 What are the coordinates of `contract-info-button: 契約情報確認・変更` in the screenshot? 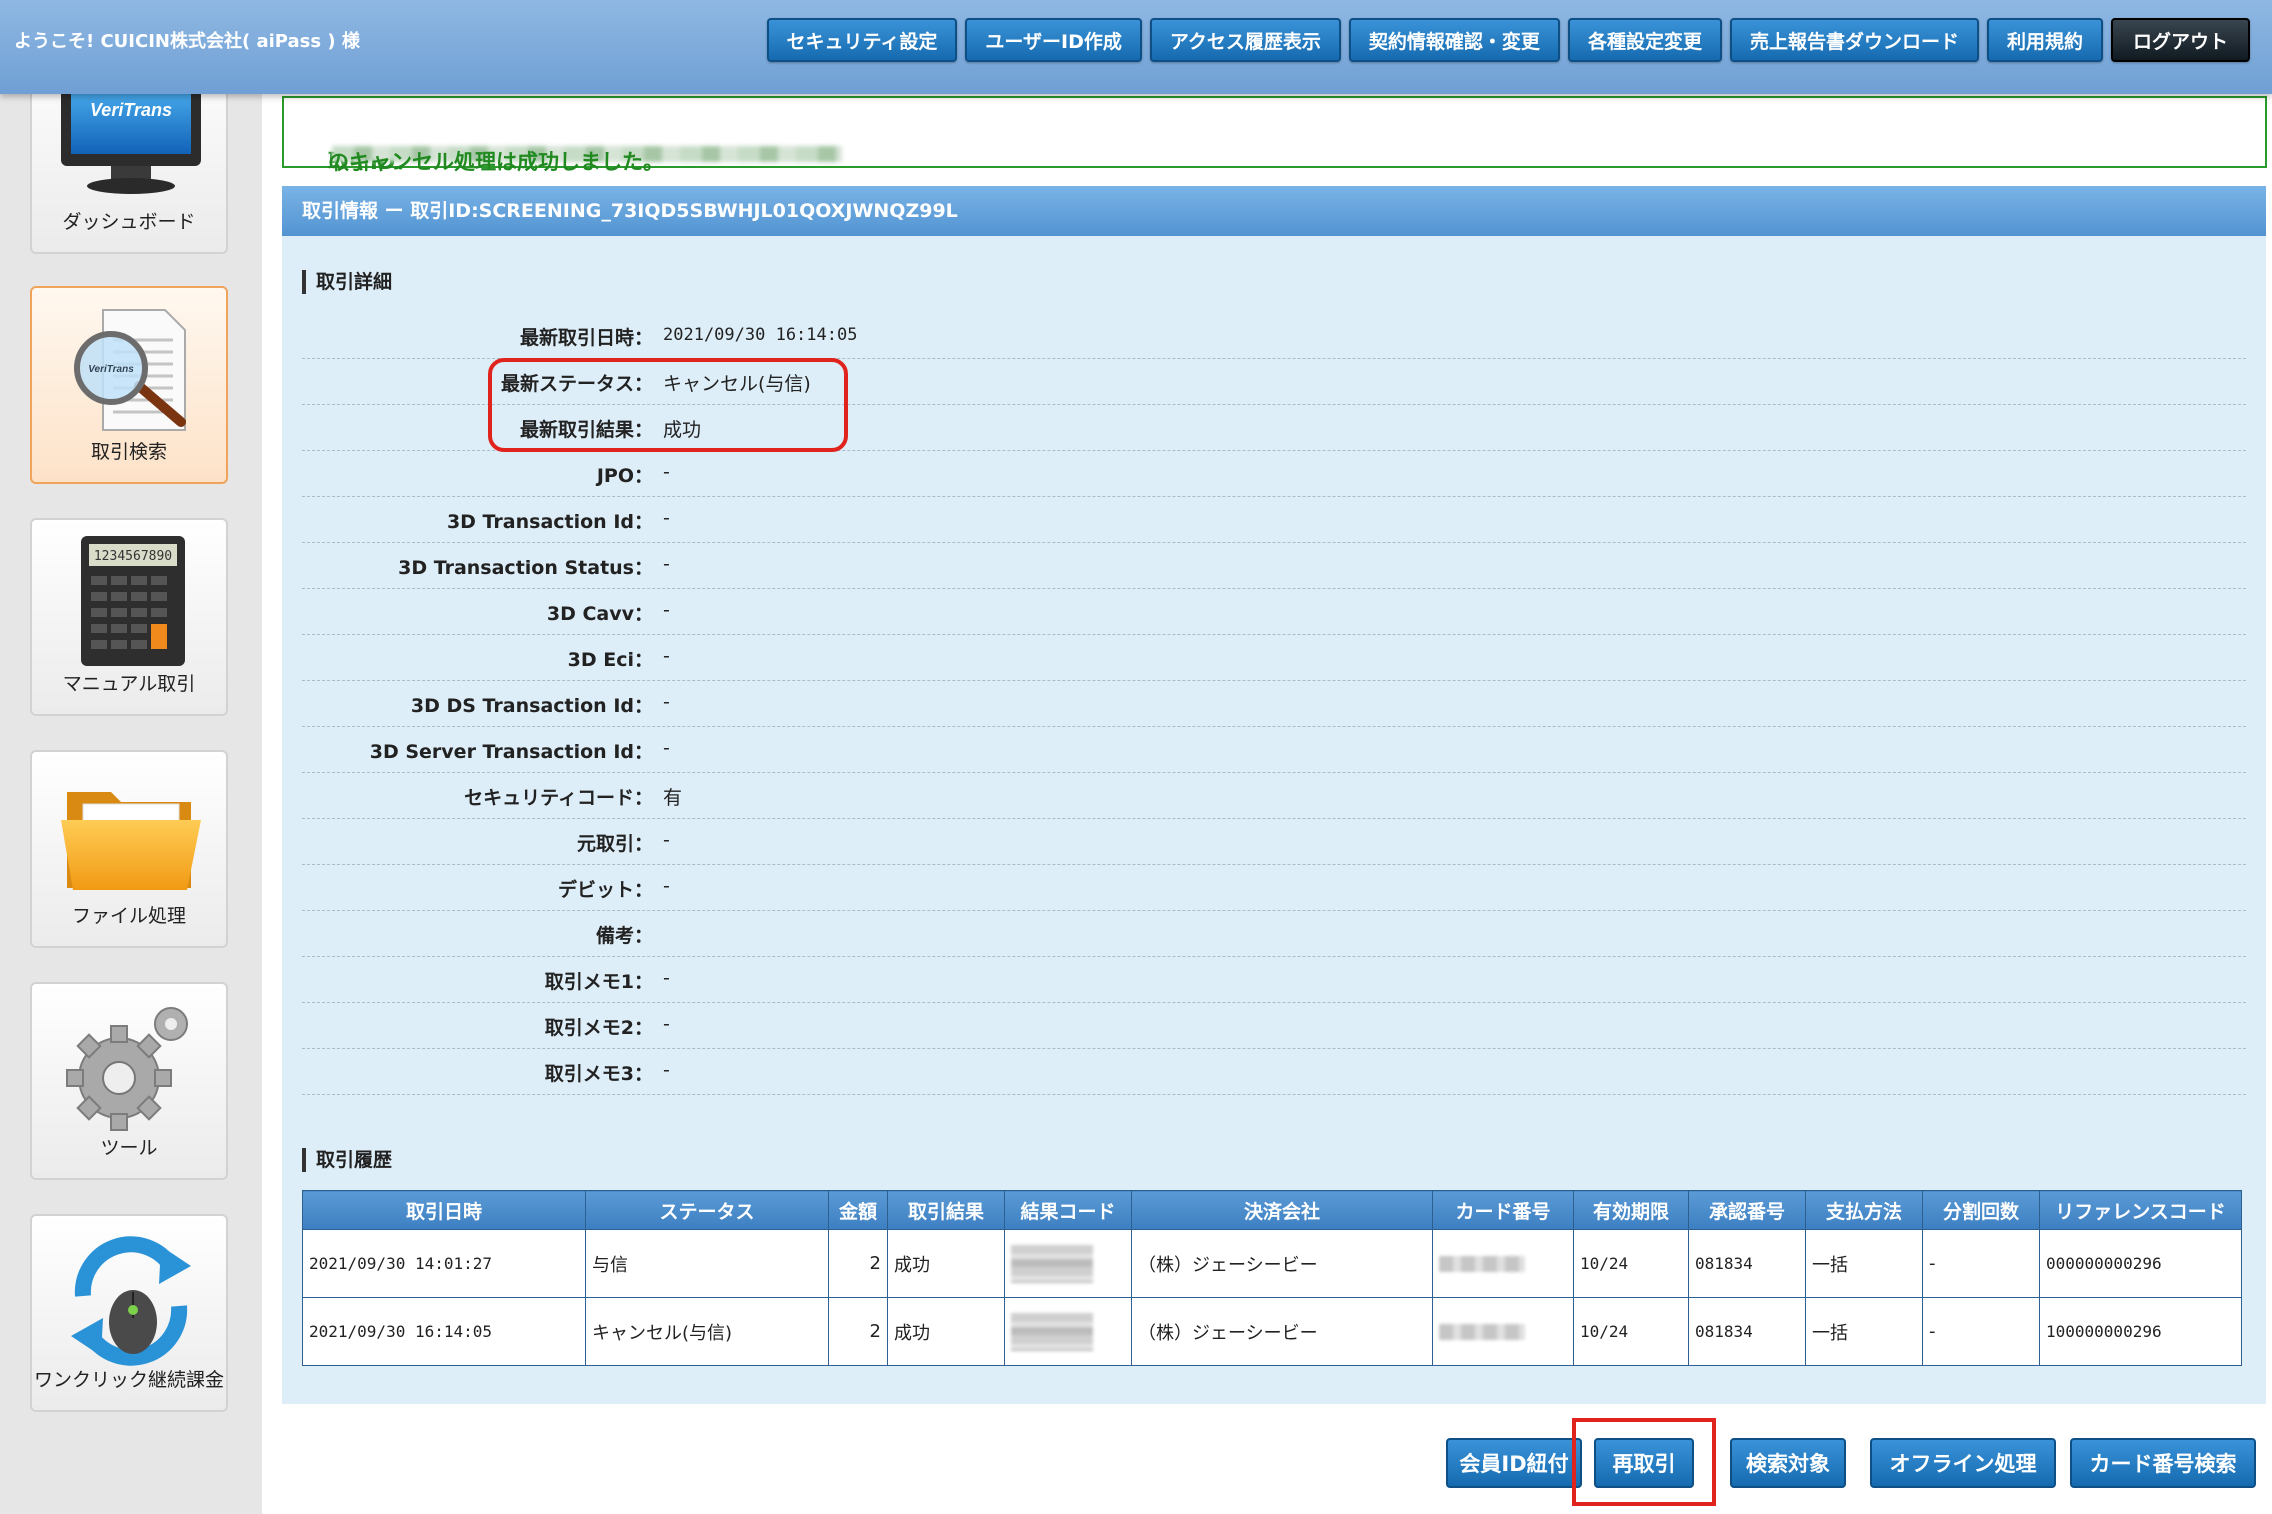 It's located at (1454, 40).